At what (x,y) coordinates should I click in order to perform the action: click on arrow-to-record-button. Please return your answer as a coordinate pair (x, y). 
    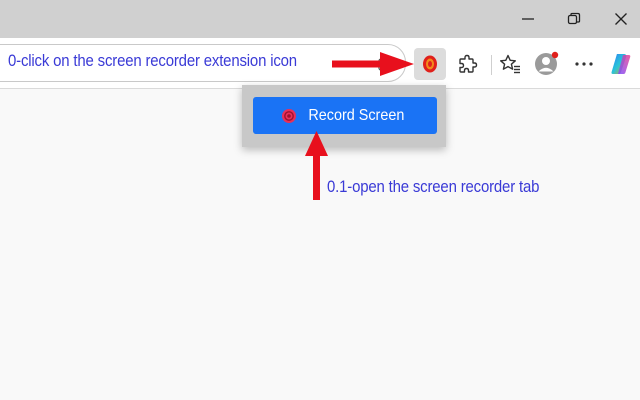
    Looking at the image, I should click on (316, 165).